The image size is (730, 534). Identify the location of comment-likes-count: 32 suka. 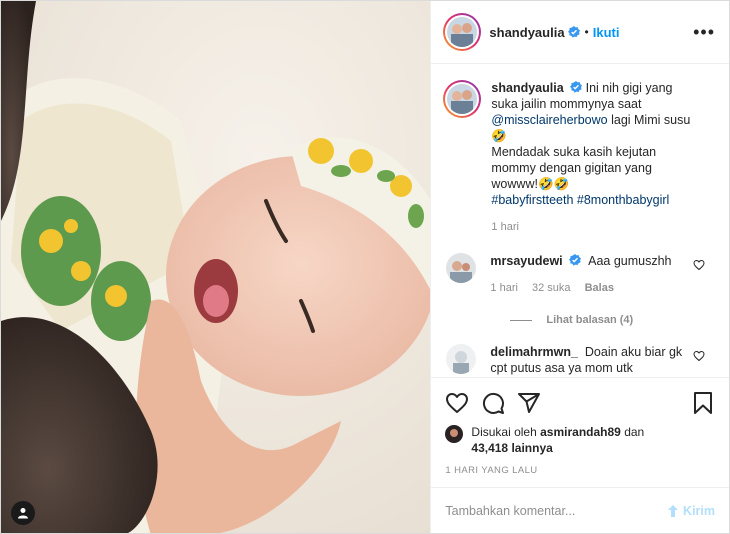
(551, 288).